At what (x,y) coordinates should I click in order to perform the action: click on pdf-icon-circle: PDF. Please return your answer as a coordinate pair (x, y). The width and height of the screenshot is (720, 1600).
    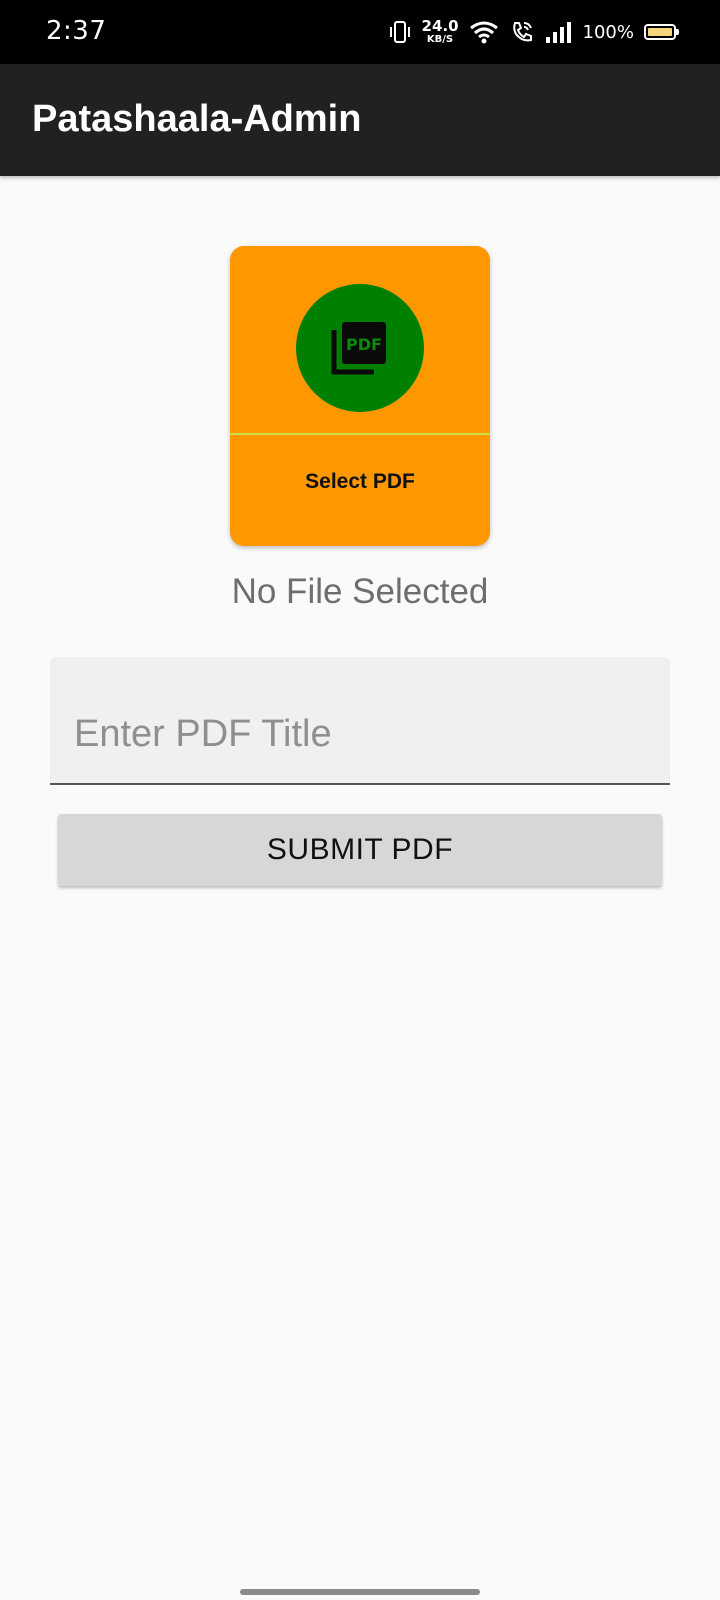
    Looking at the image, I should click on (360, 348).